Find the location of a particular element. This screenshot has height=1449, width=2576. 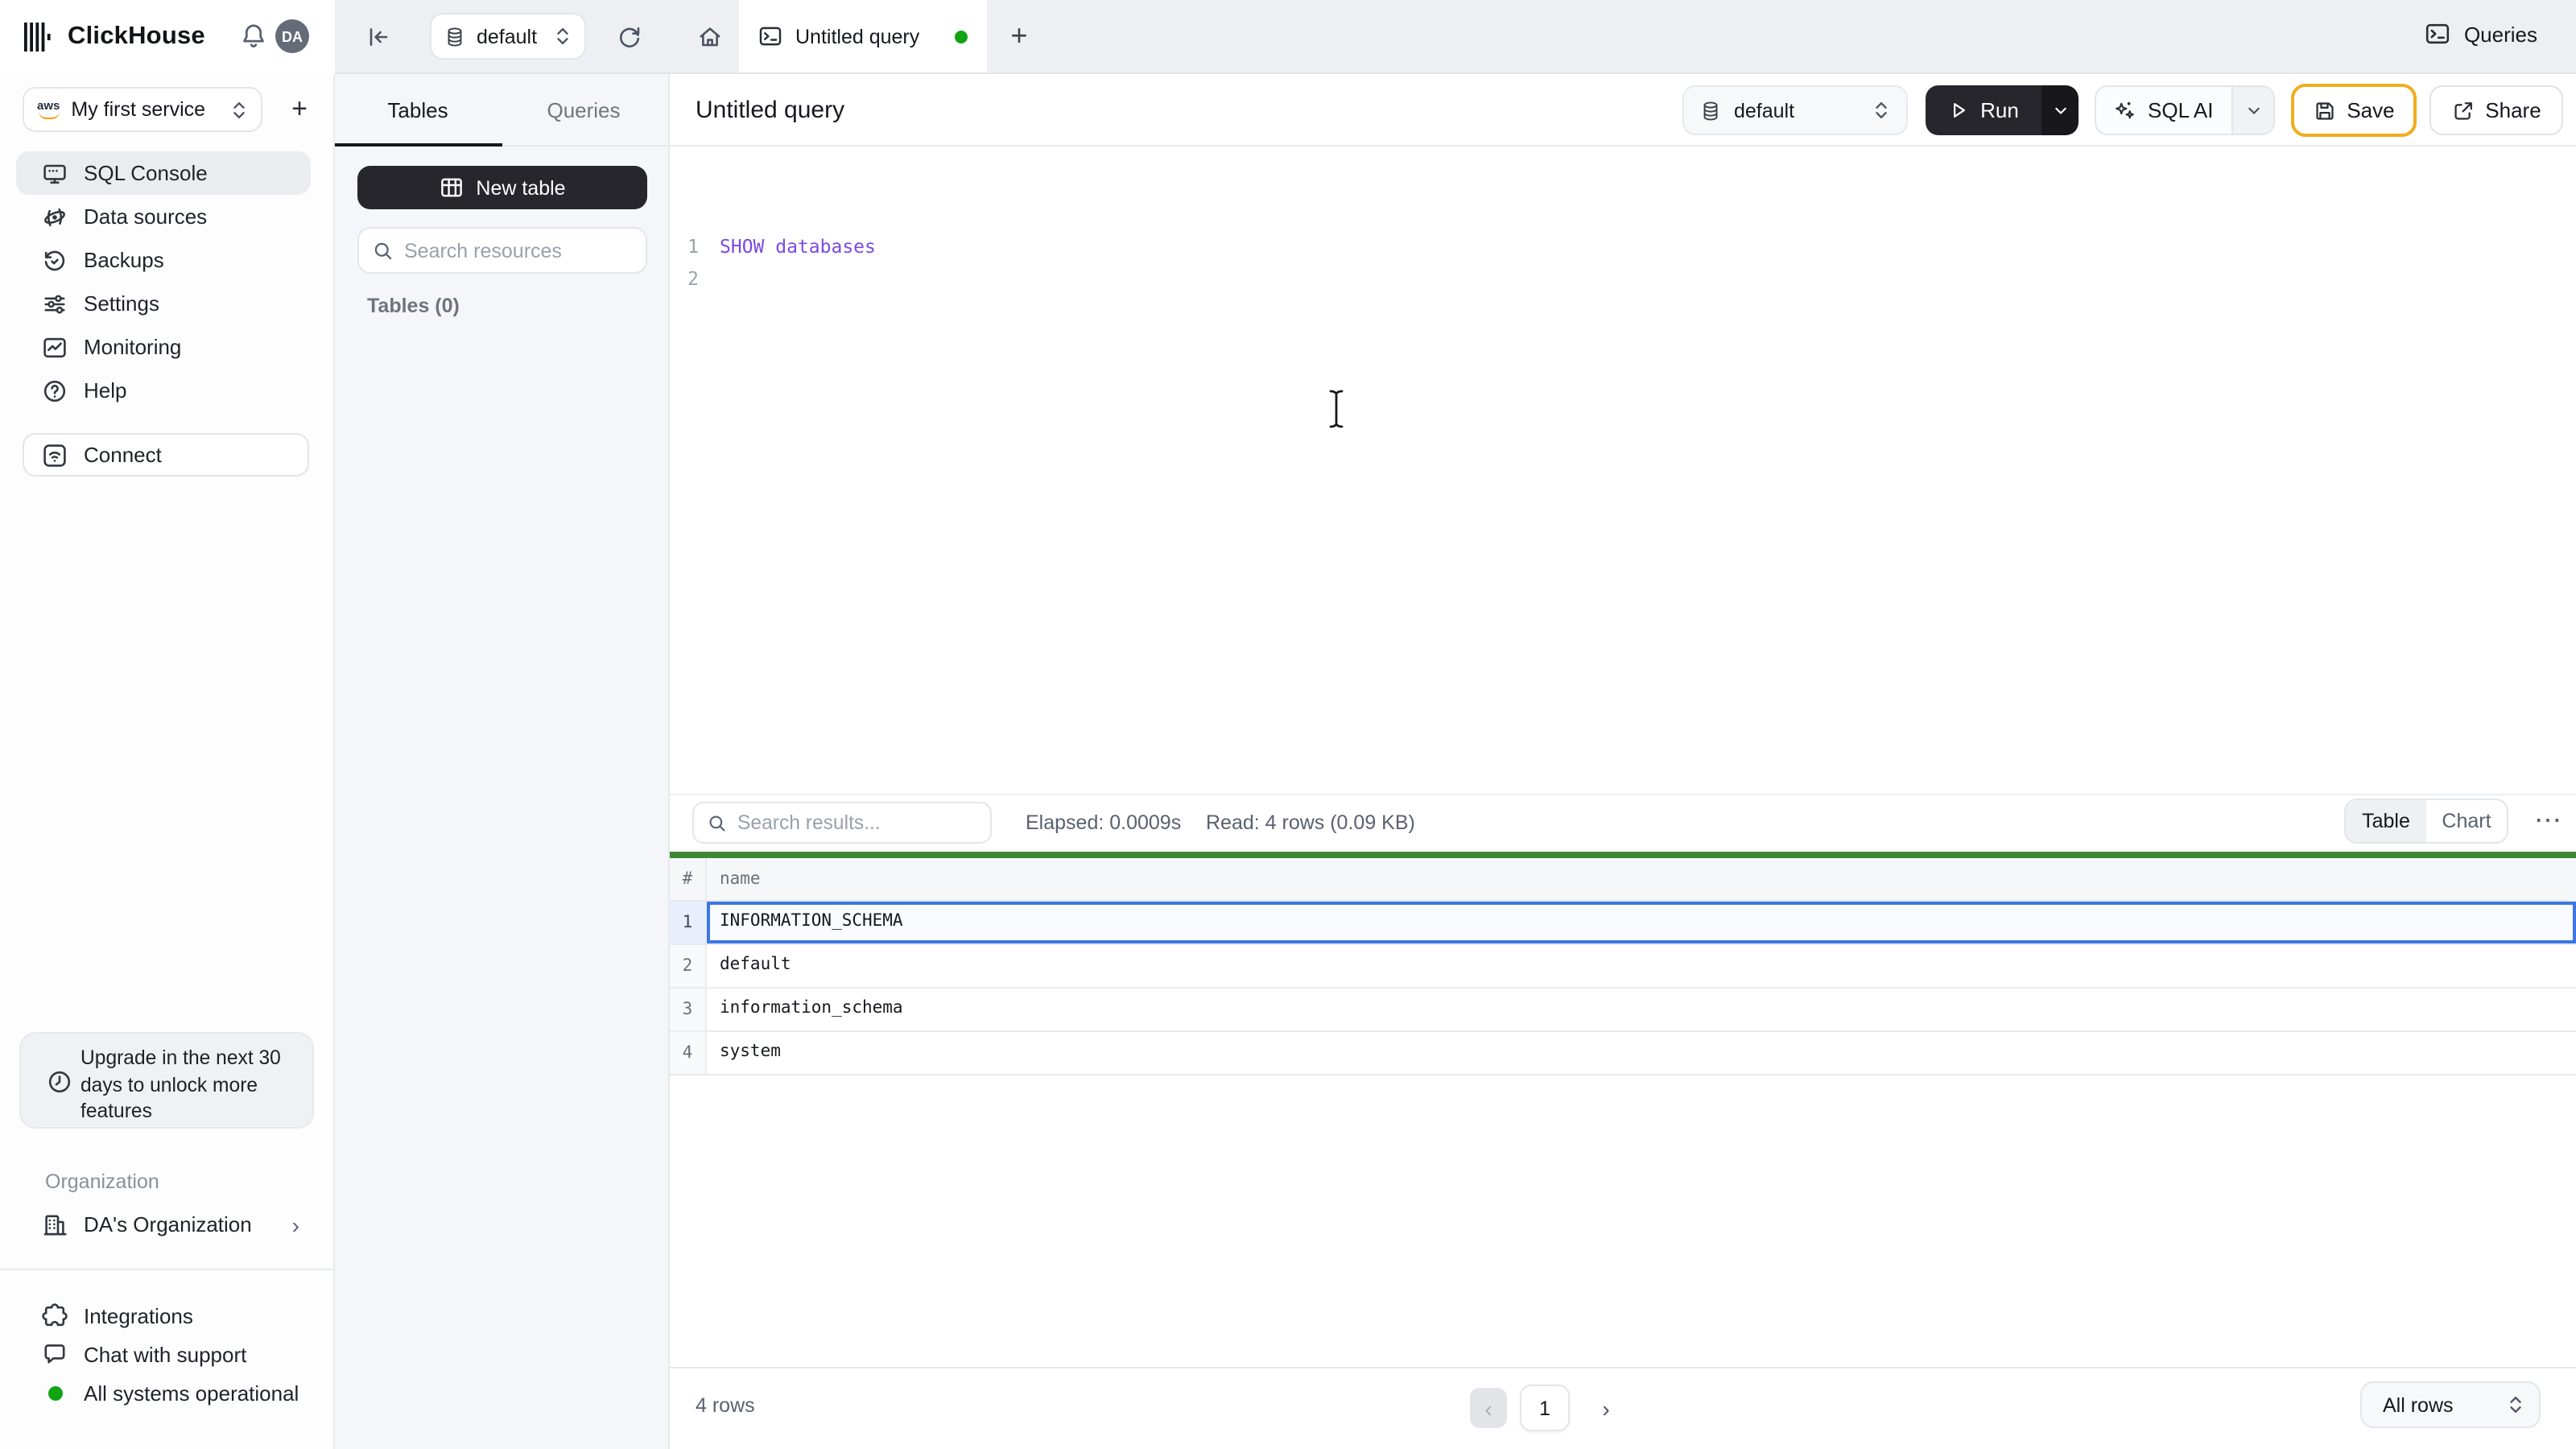

run-button: Run is located at coordinates (1983, 110).